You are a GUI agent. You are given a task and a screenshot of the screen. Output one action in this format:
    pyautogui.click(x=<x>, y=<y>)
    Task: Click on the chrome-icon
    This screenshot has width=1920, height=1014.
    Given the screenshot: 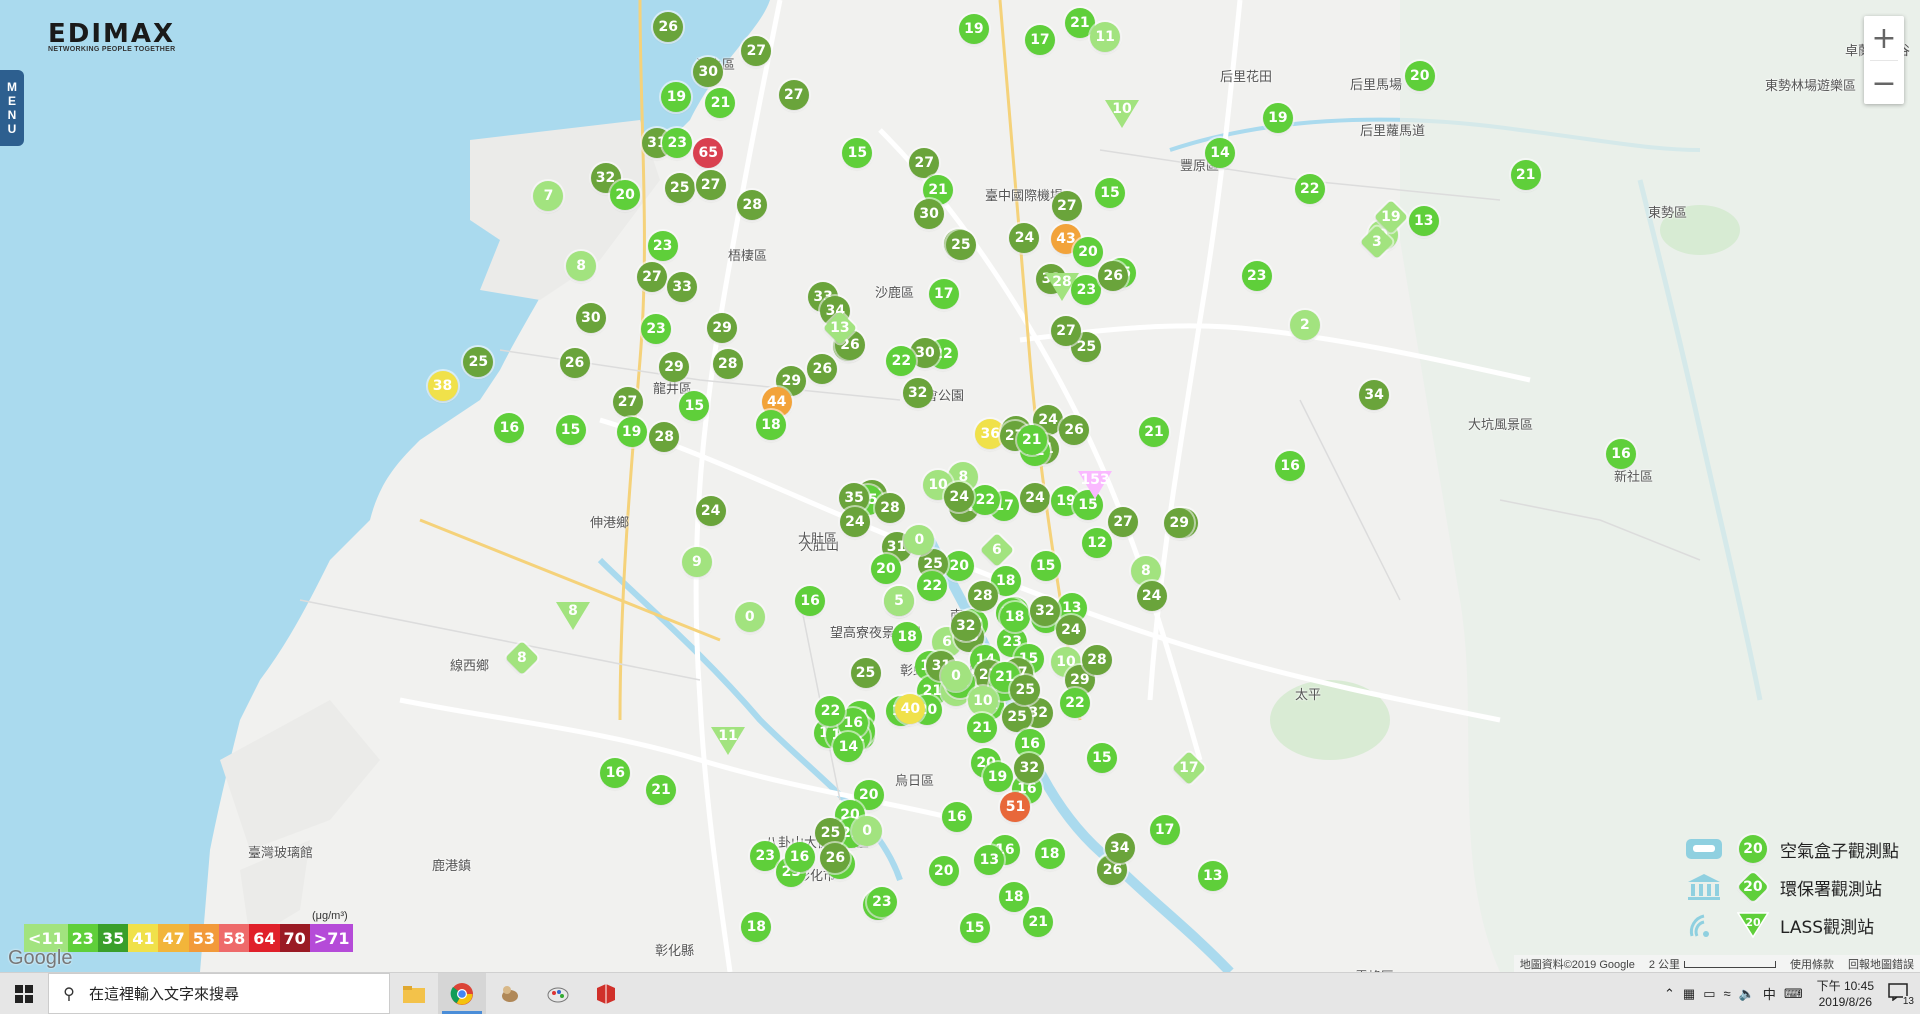 What is the action you would take?
    pyautogui.click(x=462, y=993)
    